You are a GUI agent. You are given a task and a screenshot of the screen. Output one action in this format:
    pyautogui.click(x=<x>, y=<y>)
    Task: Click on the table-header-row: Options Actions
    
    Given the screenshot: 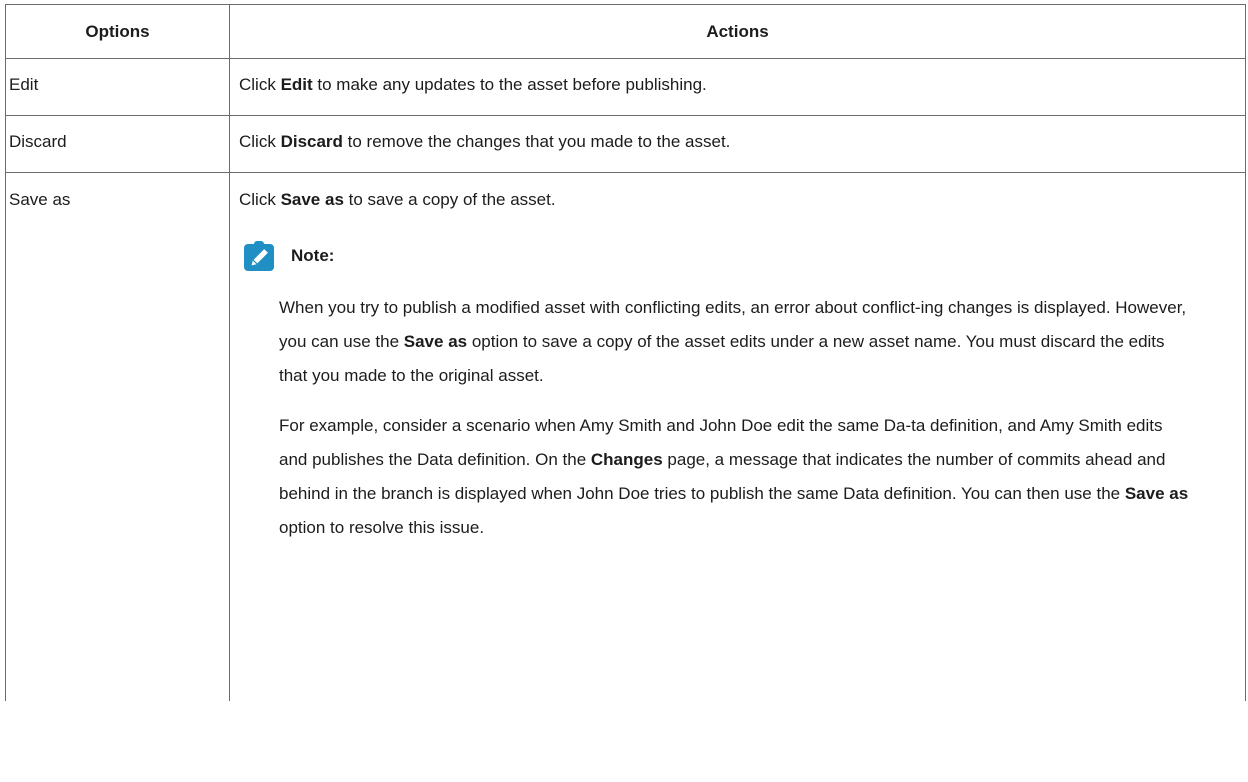 What is the action you would take?
    pyautogui.click(x=625, y=31)
    